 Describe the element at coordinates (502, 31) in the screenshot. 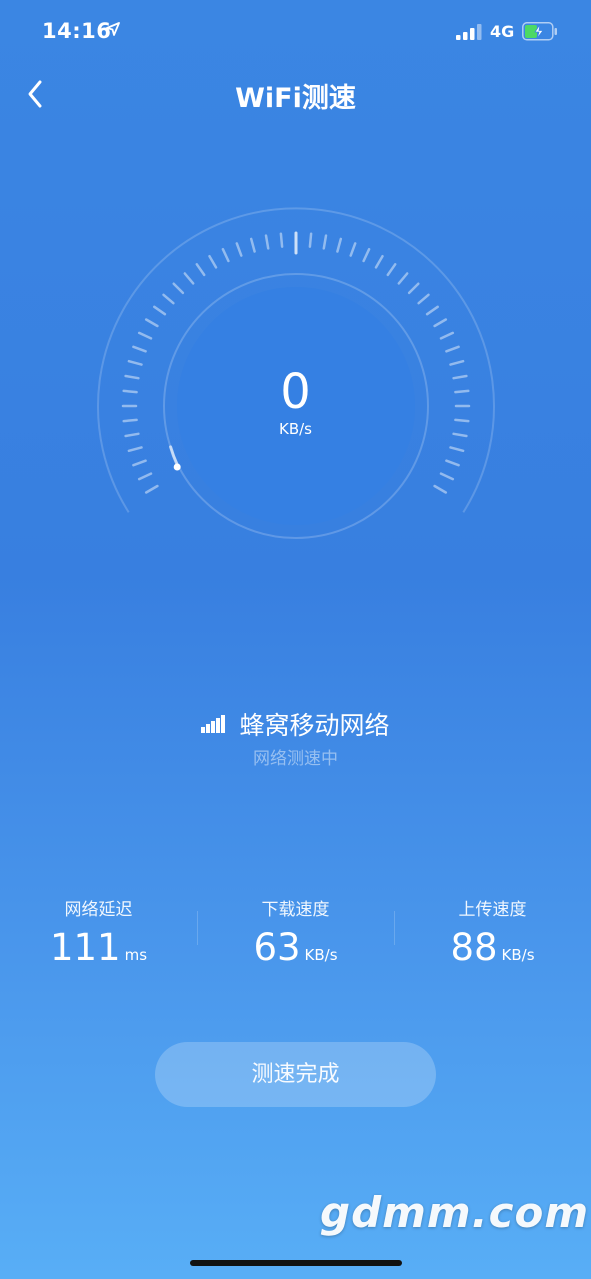

I see `network-type: 4G` at that location.